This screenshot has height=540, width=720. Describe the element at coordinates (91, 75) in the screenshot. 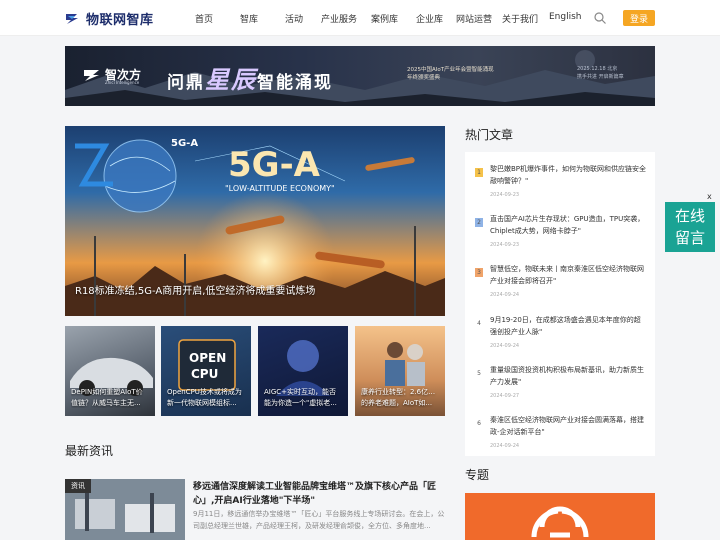

I see `brand-logo-icon` at that location.